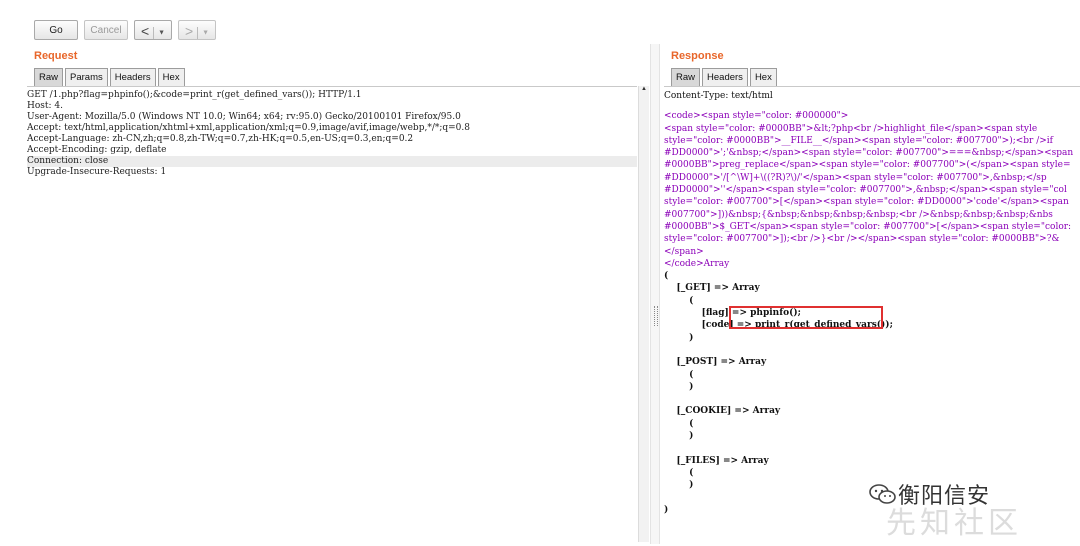 The height and width of the screenshot is (546, 1080). Describe the element at coordinates (656, 316) in the screenshot. I see `grip-icon` at that location.